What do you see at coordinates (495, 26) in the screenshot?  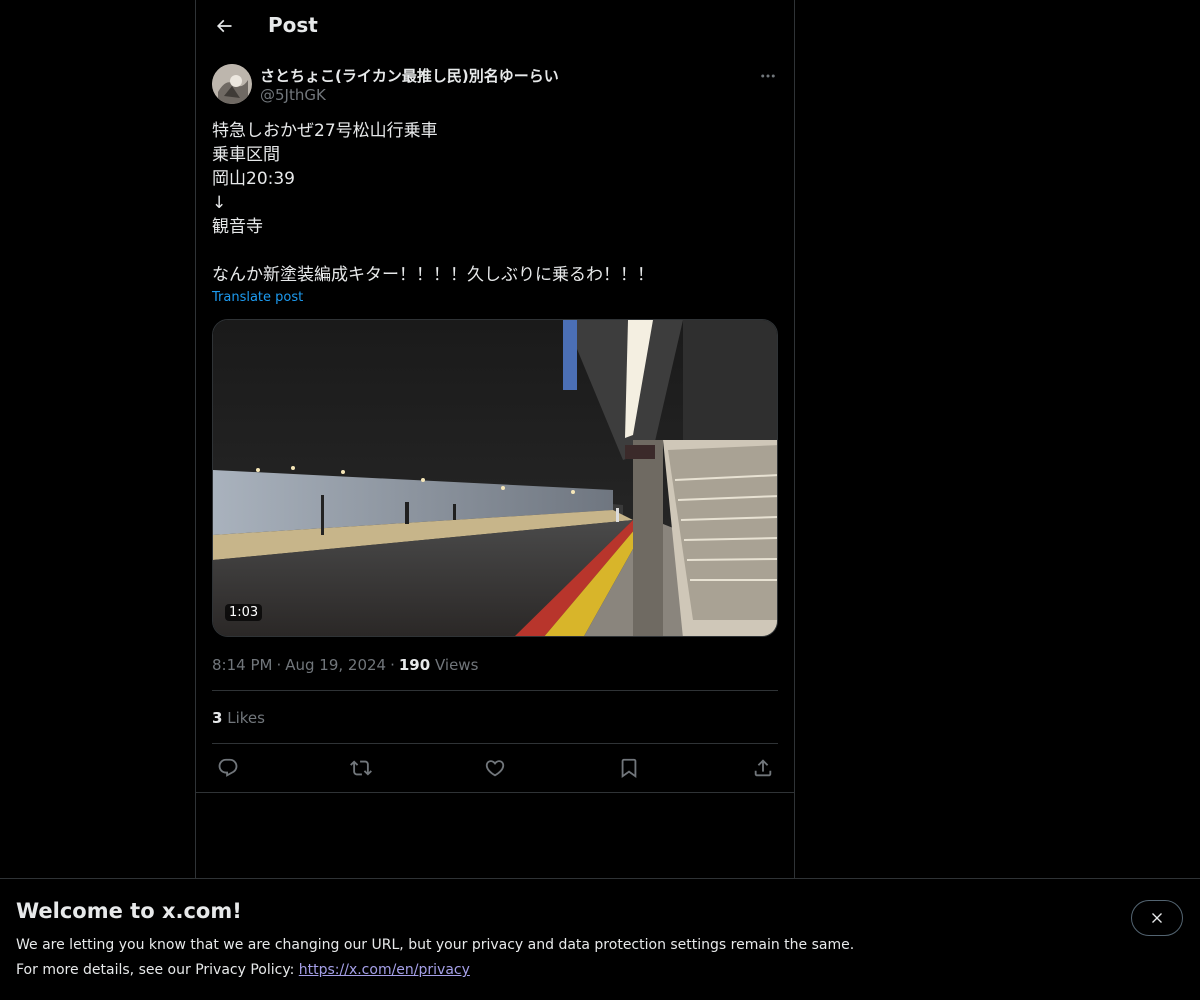 I see `page-header: Post` at bounding box center [495, 26].